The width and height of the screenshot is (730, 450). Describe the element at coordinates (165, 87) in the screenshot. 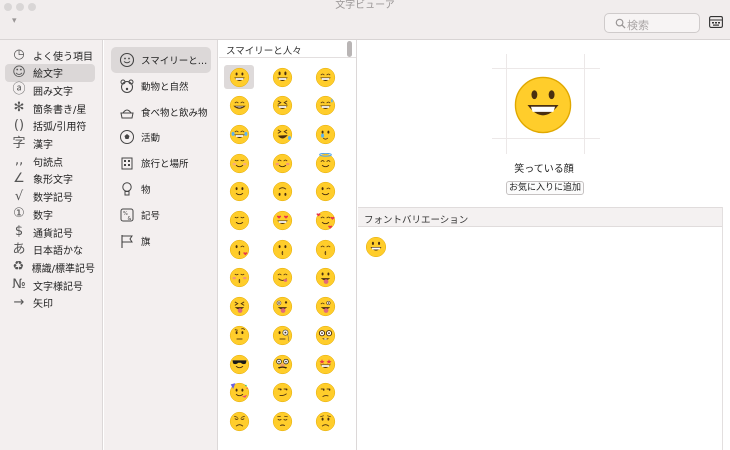

I see `category-label: 動物と自然` at that location.